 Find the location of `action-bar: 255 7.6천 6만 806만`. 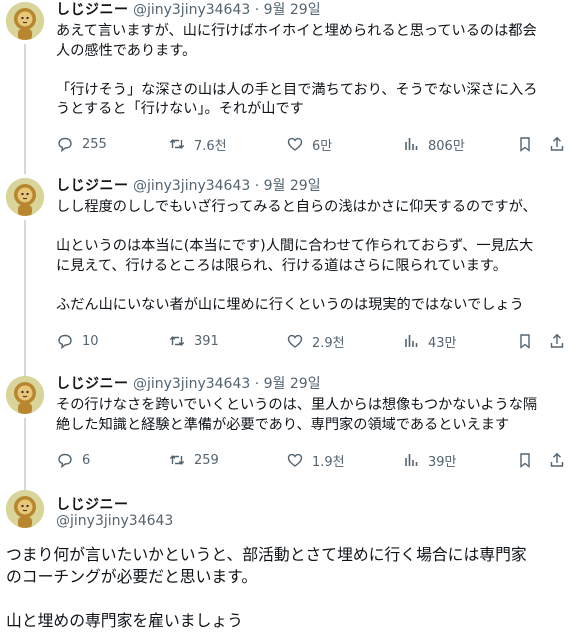

action-bar: 255 7.6천 6만 806만 is located at coordinates (313, 144).